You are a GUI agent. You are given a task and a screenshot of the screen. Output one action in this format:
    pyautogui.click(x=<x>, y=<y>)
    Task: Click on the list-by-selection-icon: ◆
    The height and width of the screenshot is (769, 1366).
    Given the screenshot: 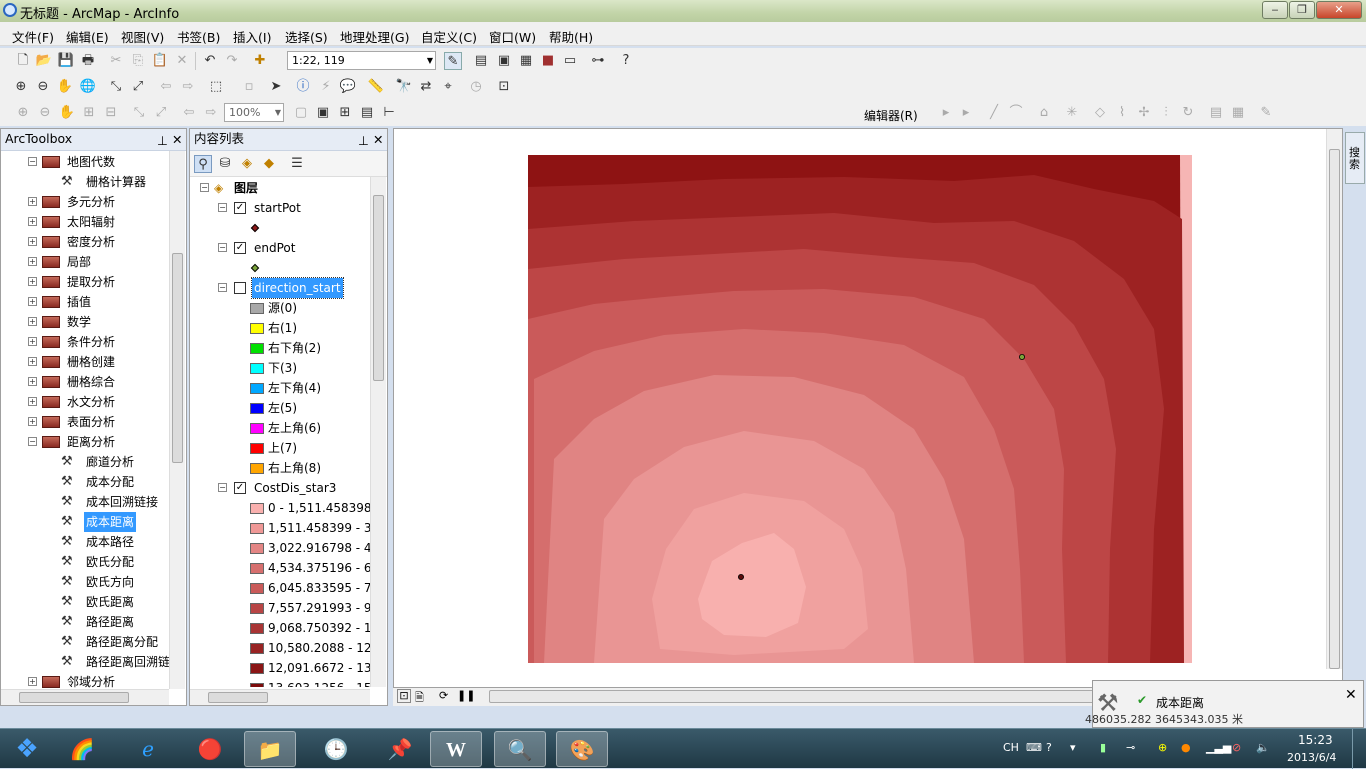 What is the action you would take?
    pyautogui.click(x=269, y=164)
    